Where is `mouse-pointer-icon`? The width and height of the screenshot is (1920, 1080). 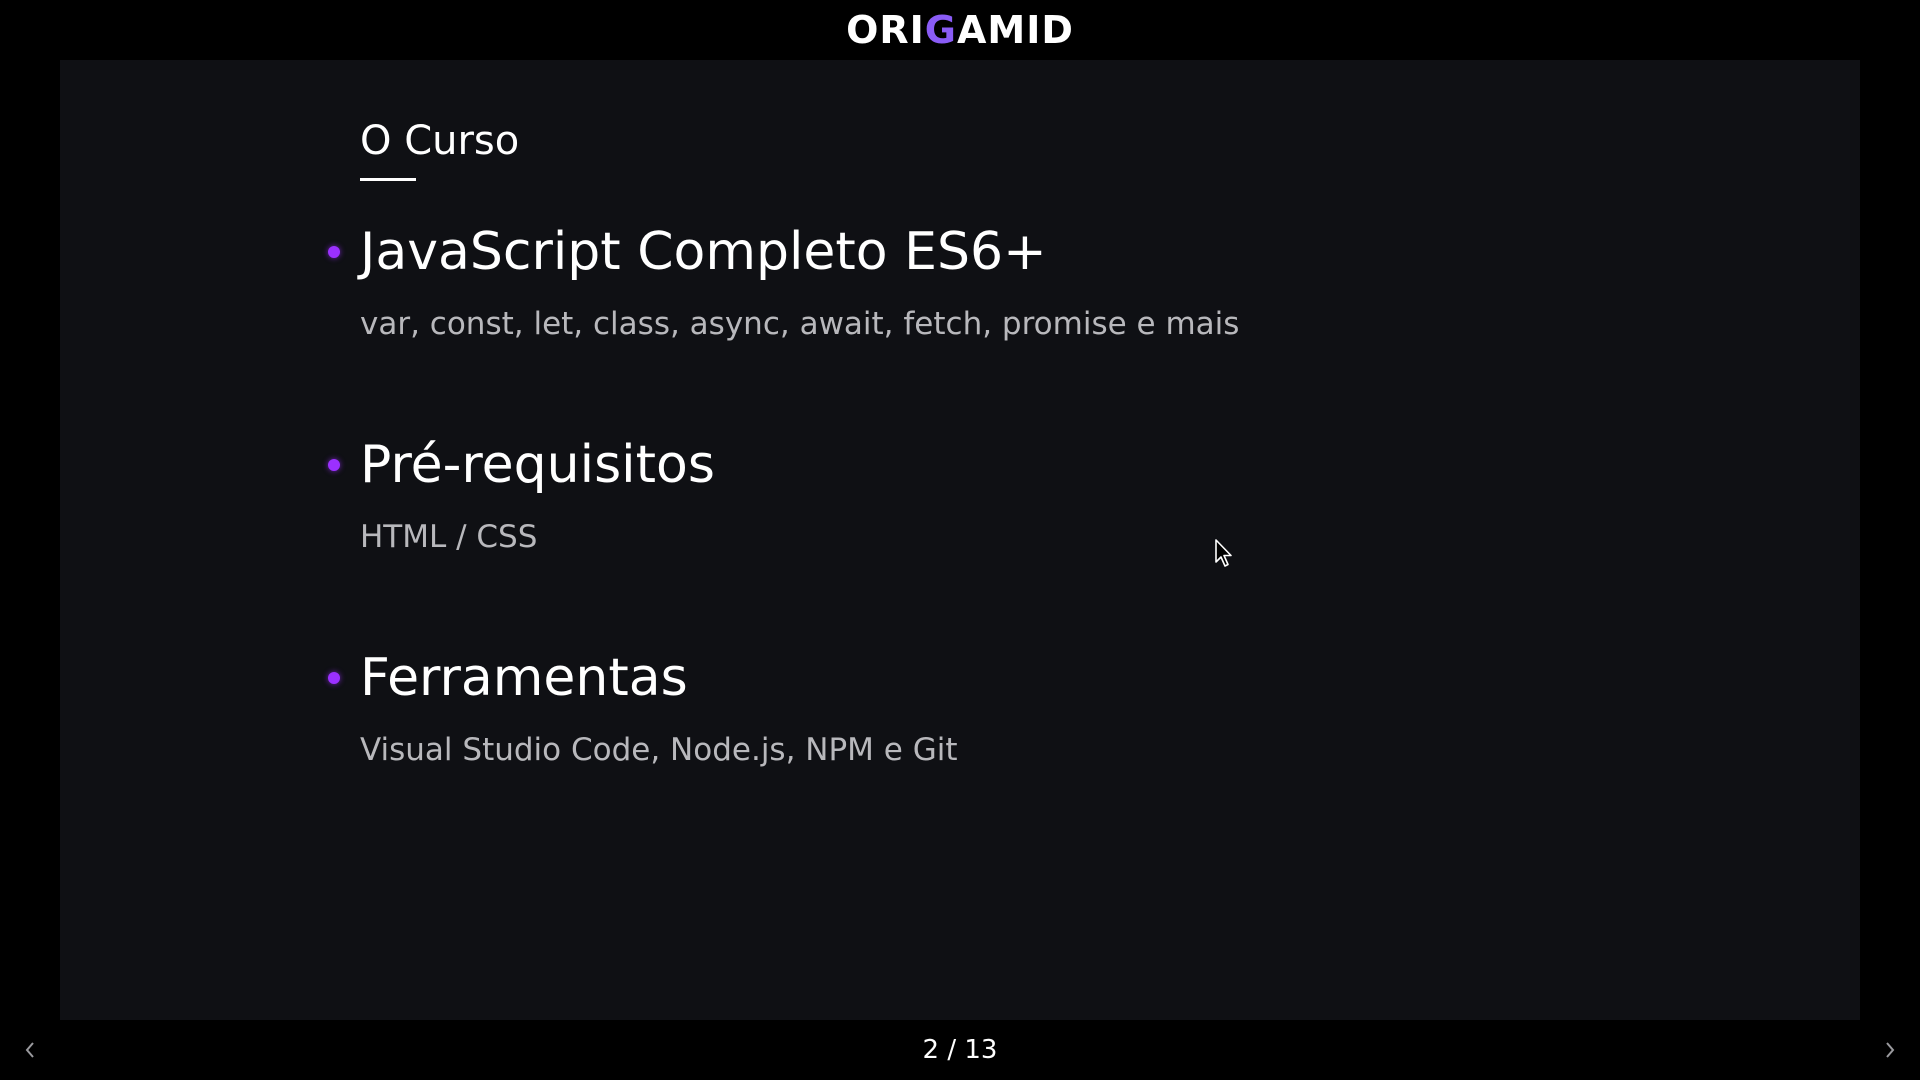
mouse-pointer-icon is located at coordinates (1223, 553).